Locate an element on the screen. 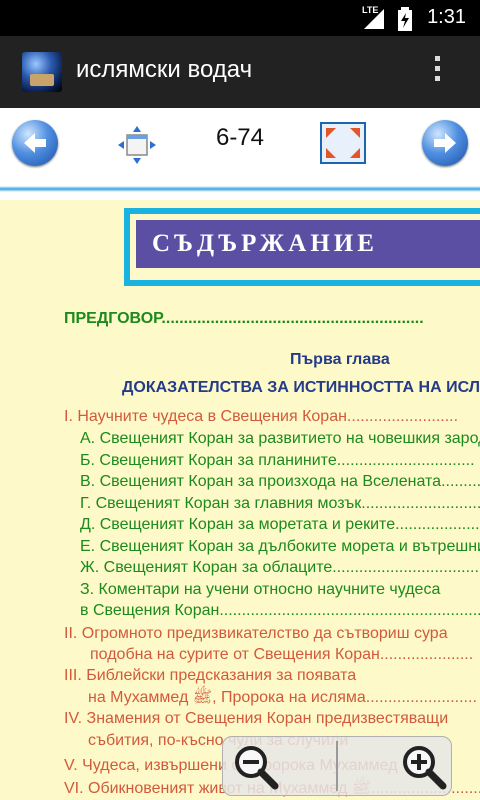 The image size is (480, 800). banner-title: СЪДЪРЖАНИЕ is located at coordinates (308, 244).